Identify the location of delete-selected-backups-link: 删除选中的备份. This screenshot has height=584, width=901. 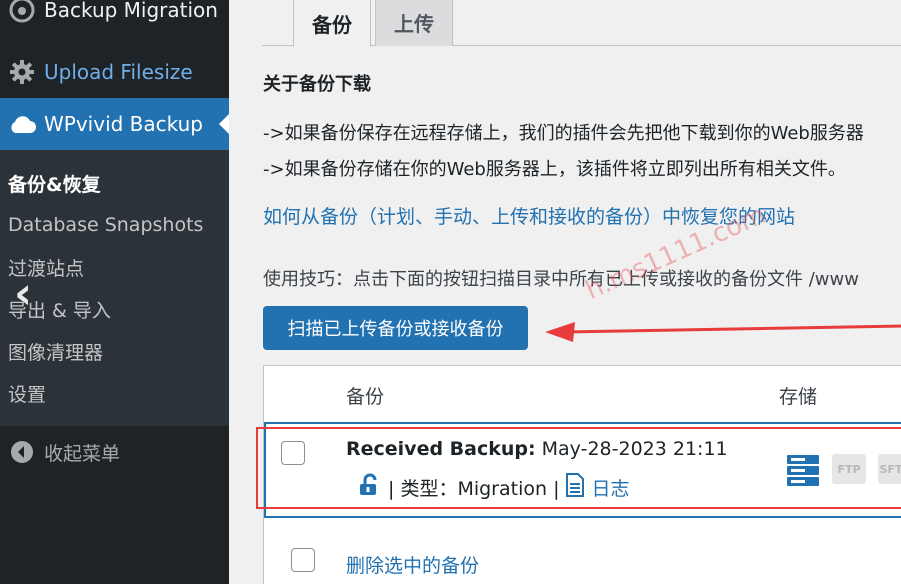
(412, 564).